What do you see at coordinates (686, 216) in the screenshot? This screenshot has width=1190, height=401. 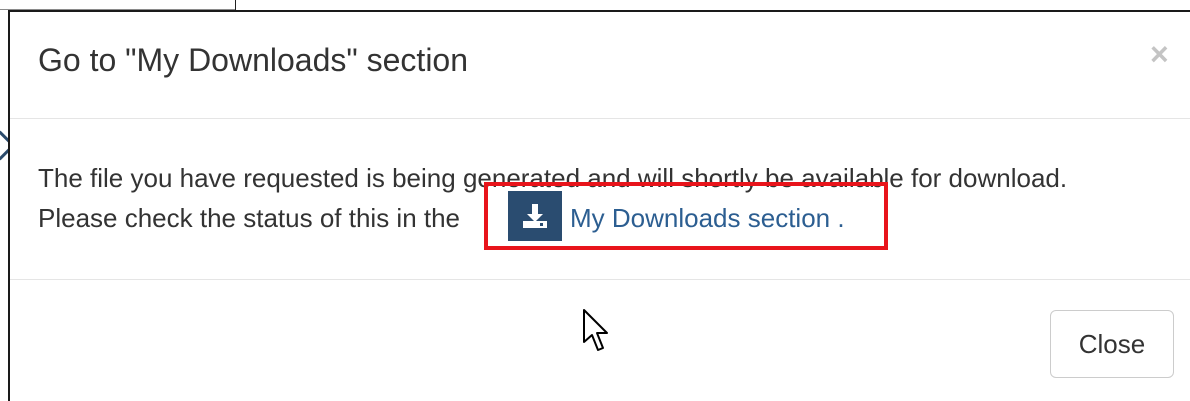 I see `highlight-annotation-box` at bounding box center [686, 216].